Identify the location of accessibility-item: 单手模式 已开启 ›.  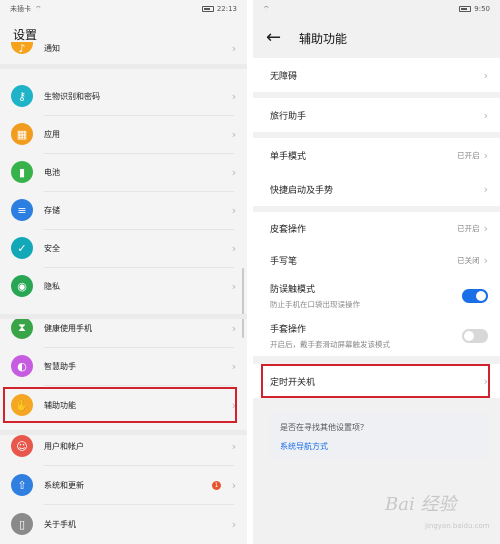
(376, 155).